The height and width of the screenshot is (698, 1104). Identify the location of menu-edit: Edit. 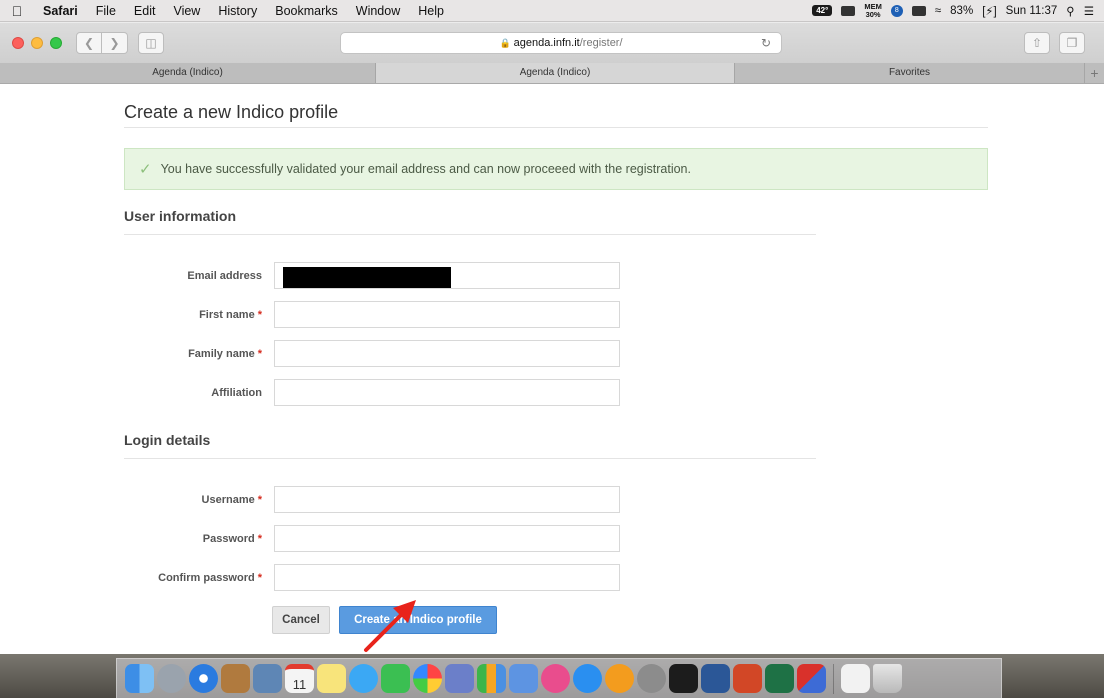
(145, 11).